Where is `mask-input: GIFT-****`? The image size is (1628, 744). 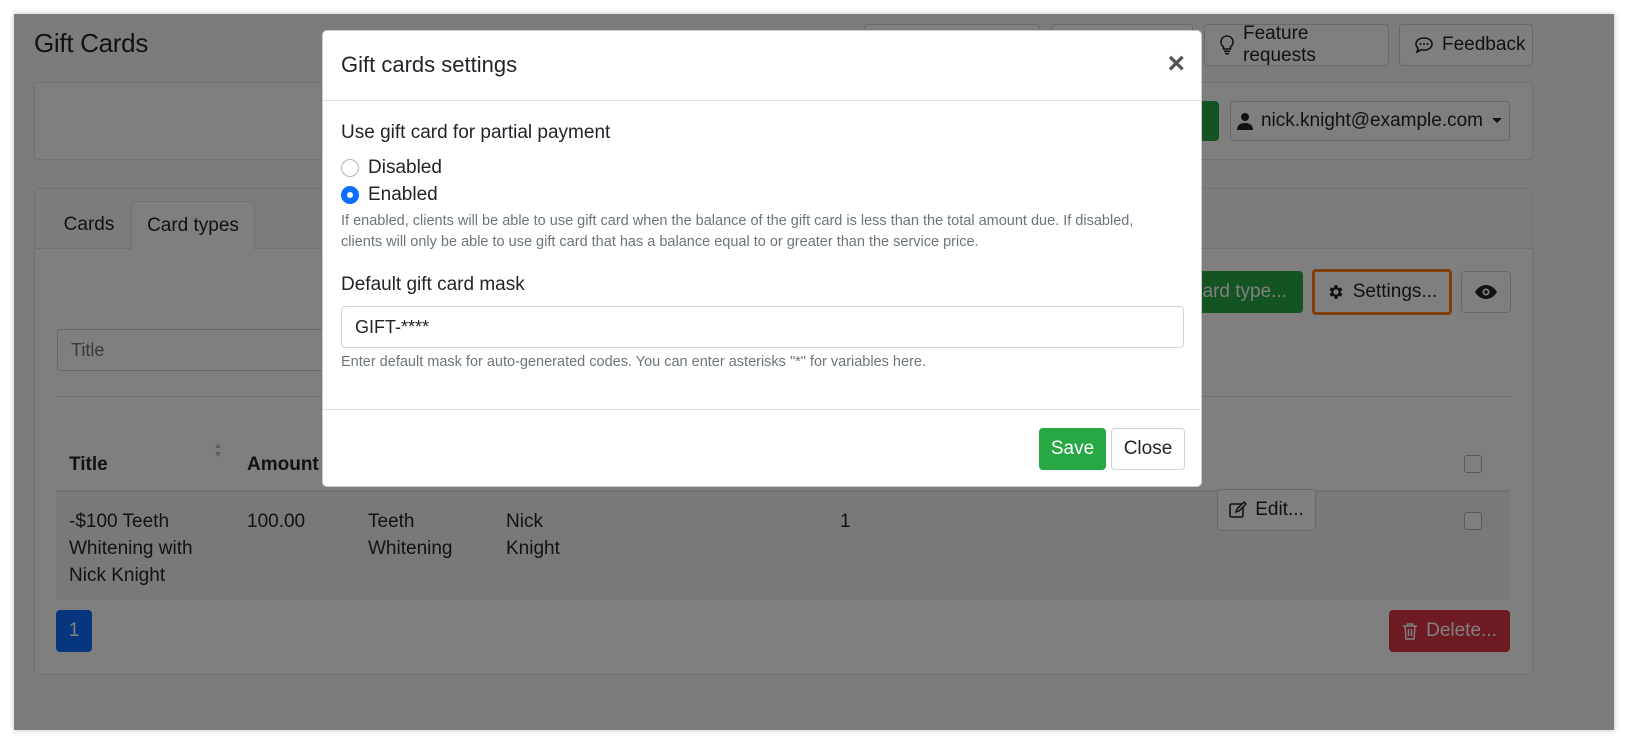 mask-input: GIFT-**** is located at coordinates (762, 327).